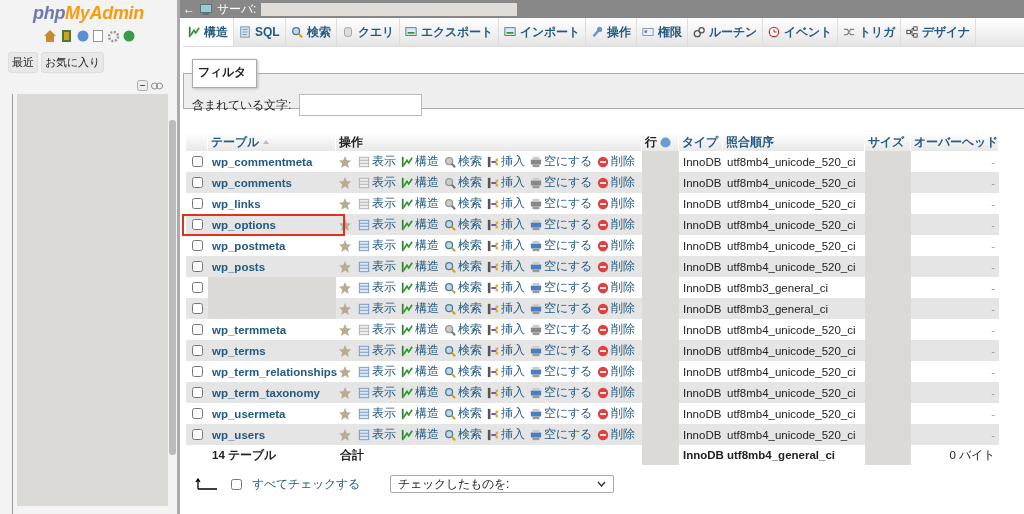 This screenshot has height=514, width=1024. What do you see at coordinates (502, 484) in the screenshot?
I see `bulk-action-select: チェックしたものを:` at bounding box center [502, 484].